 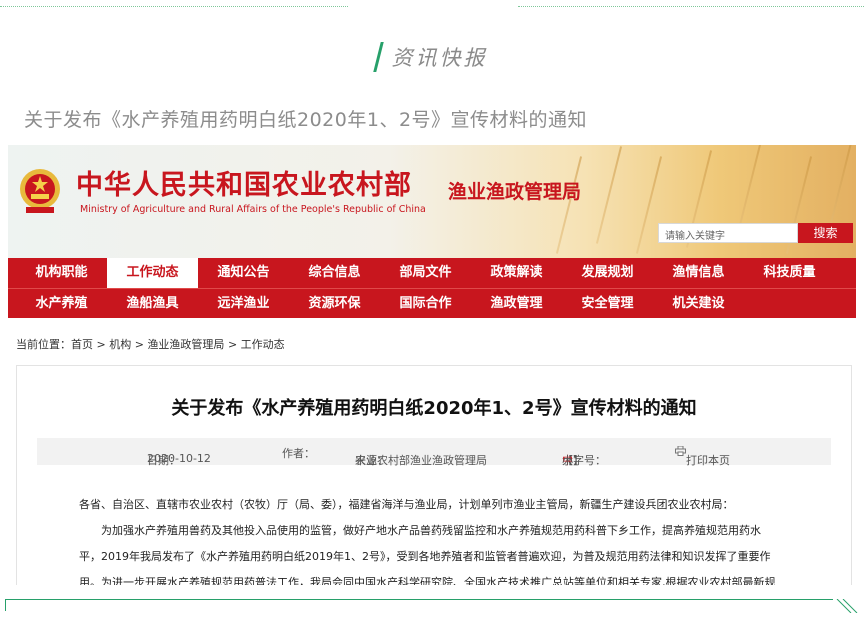 What do you see at coordinates (263, 344) in the screenshot?
I see `breadcrumb-current: 工作动态` at bounding box center [263, 344].